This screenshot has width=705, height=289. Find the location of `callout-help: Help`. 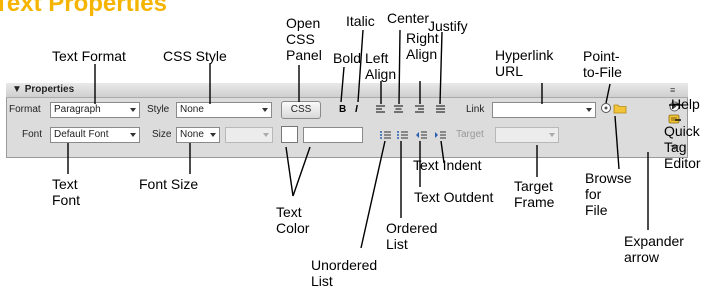

callout-help: Help is located at coordinates (685, 104).